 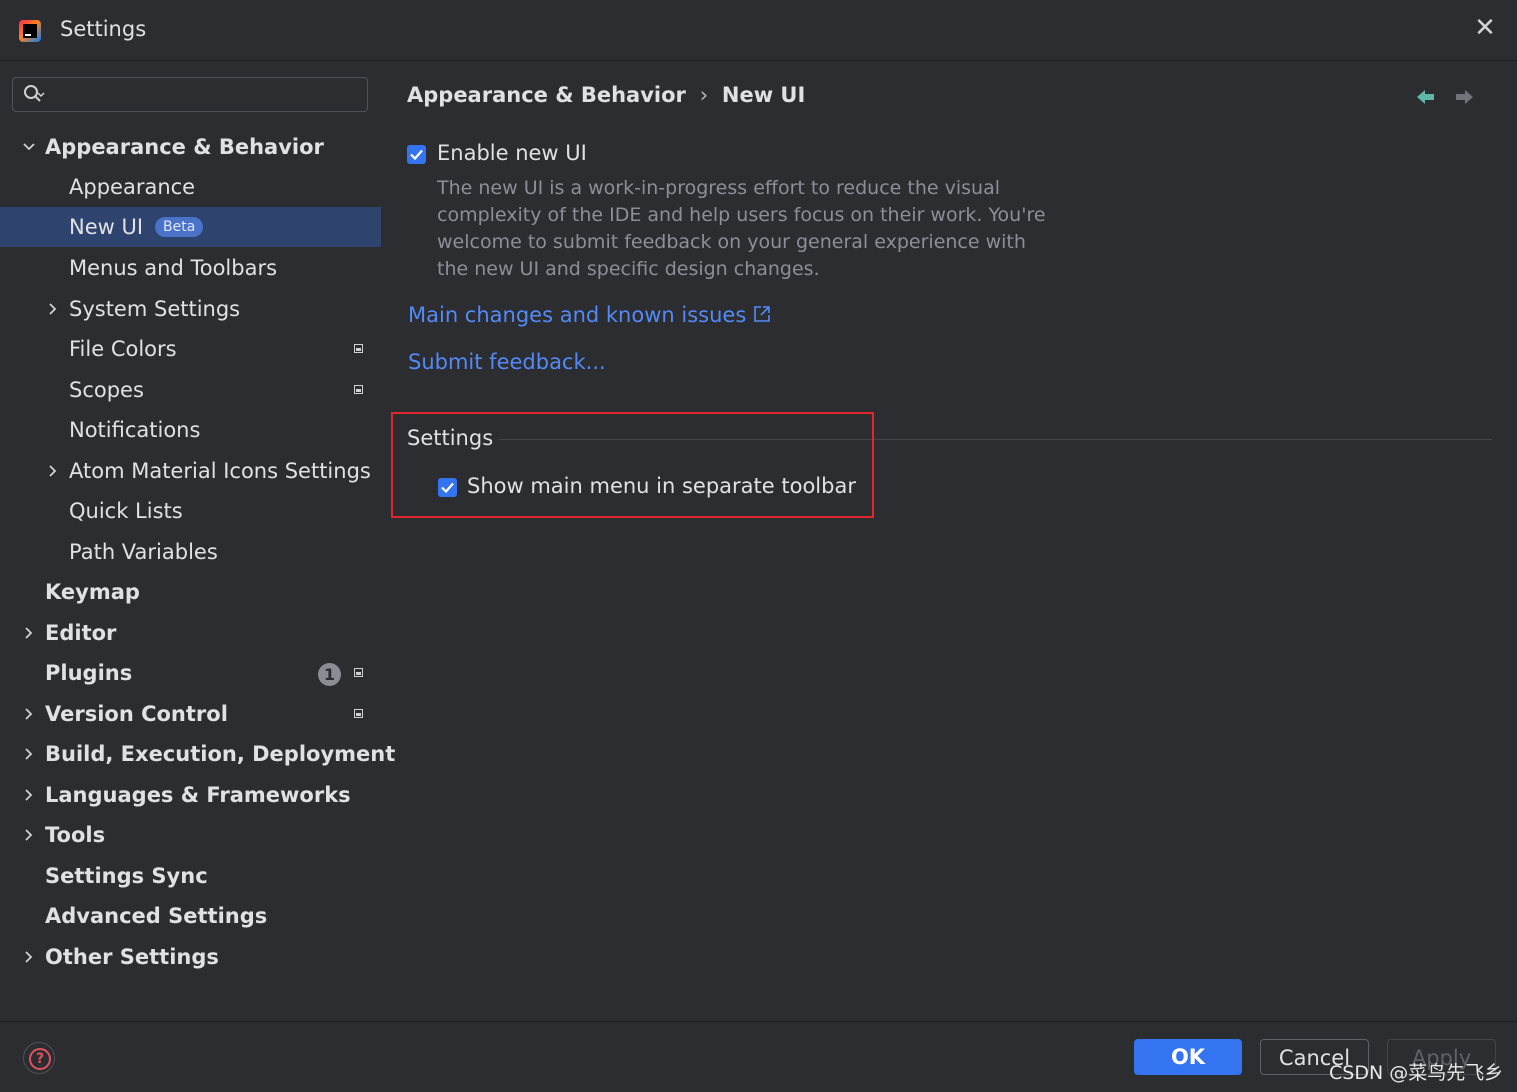 What do you see at coordinates (135, 430) in the screenshot?
I see `sidebar-item-label: Notifications` at bounding box center [135, 430].